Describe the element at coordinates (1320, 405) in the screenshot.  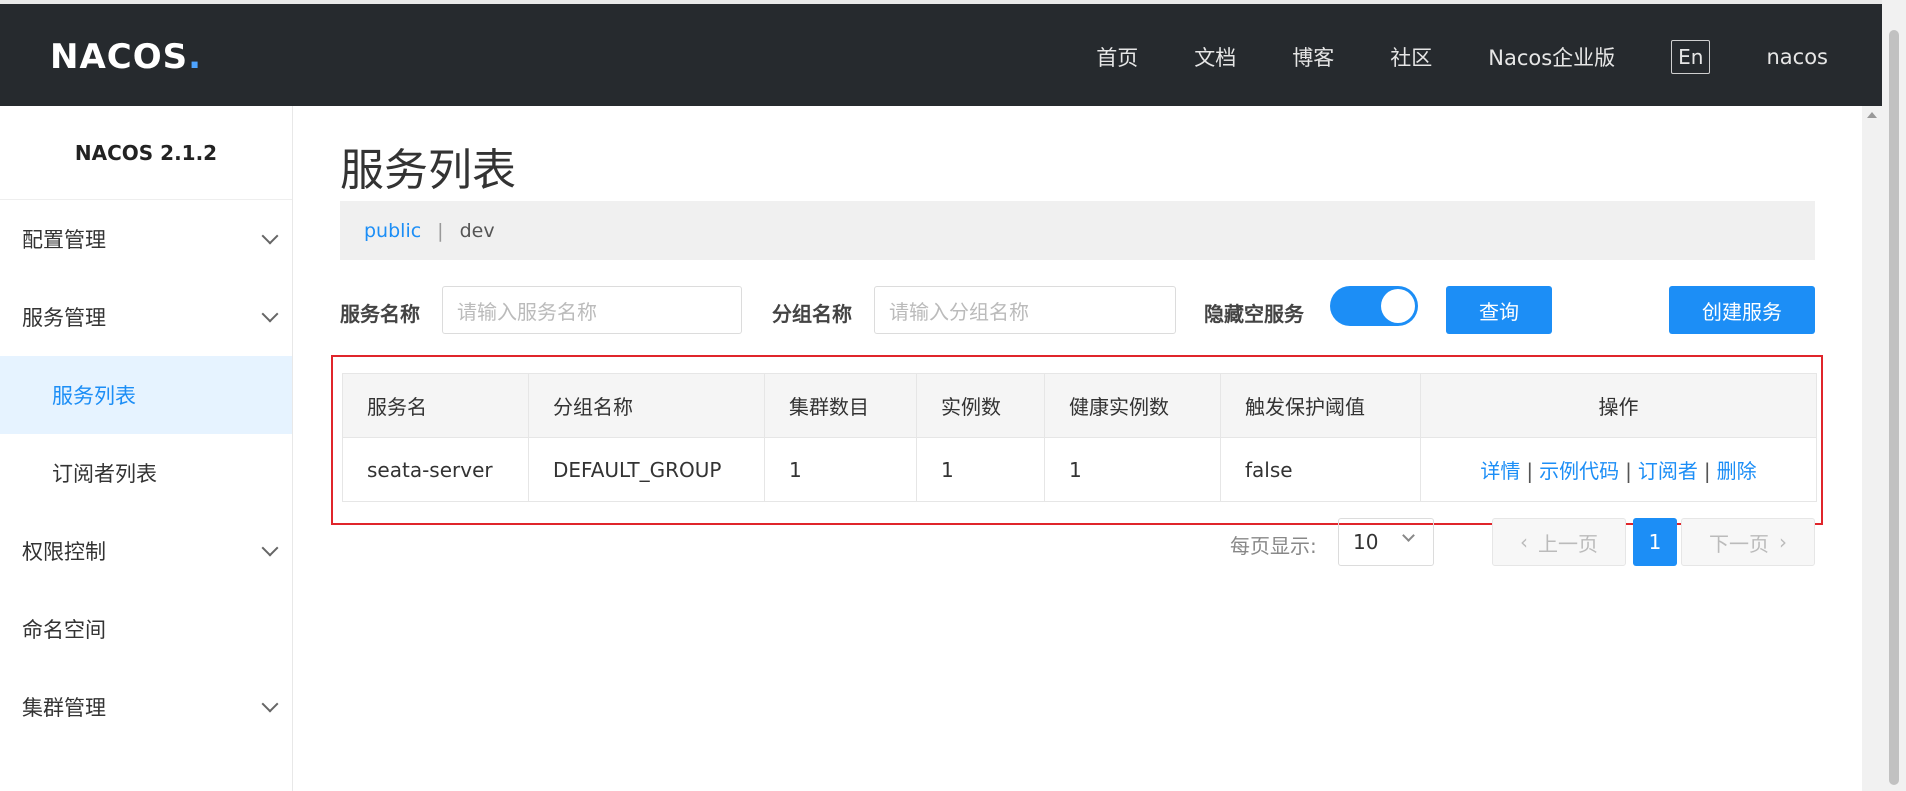
I see `col-protect-threshold: 触发保护阈值` at that location.